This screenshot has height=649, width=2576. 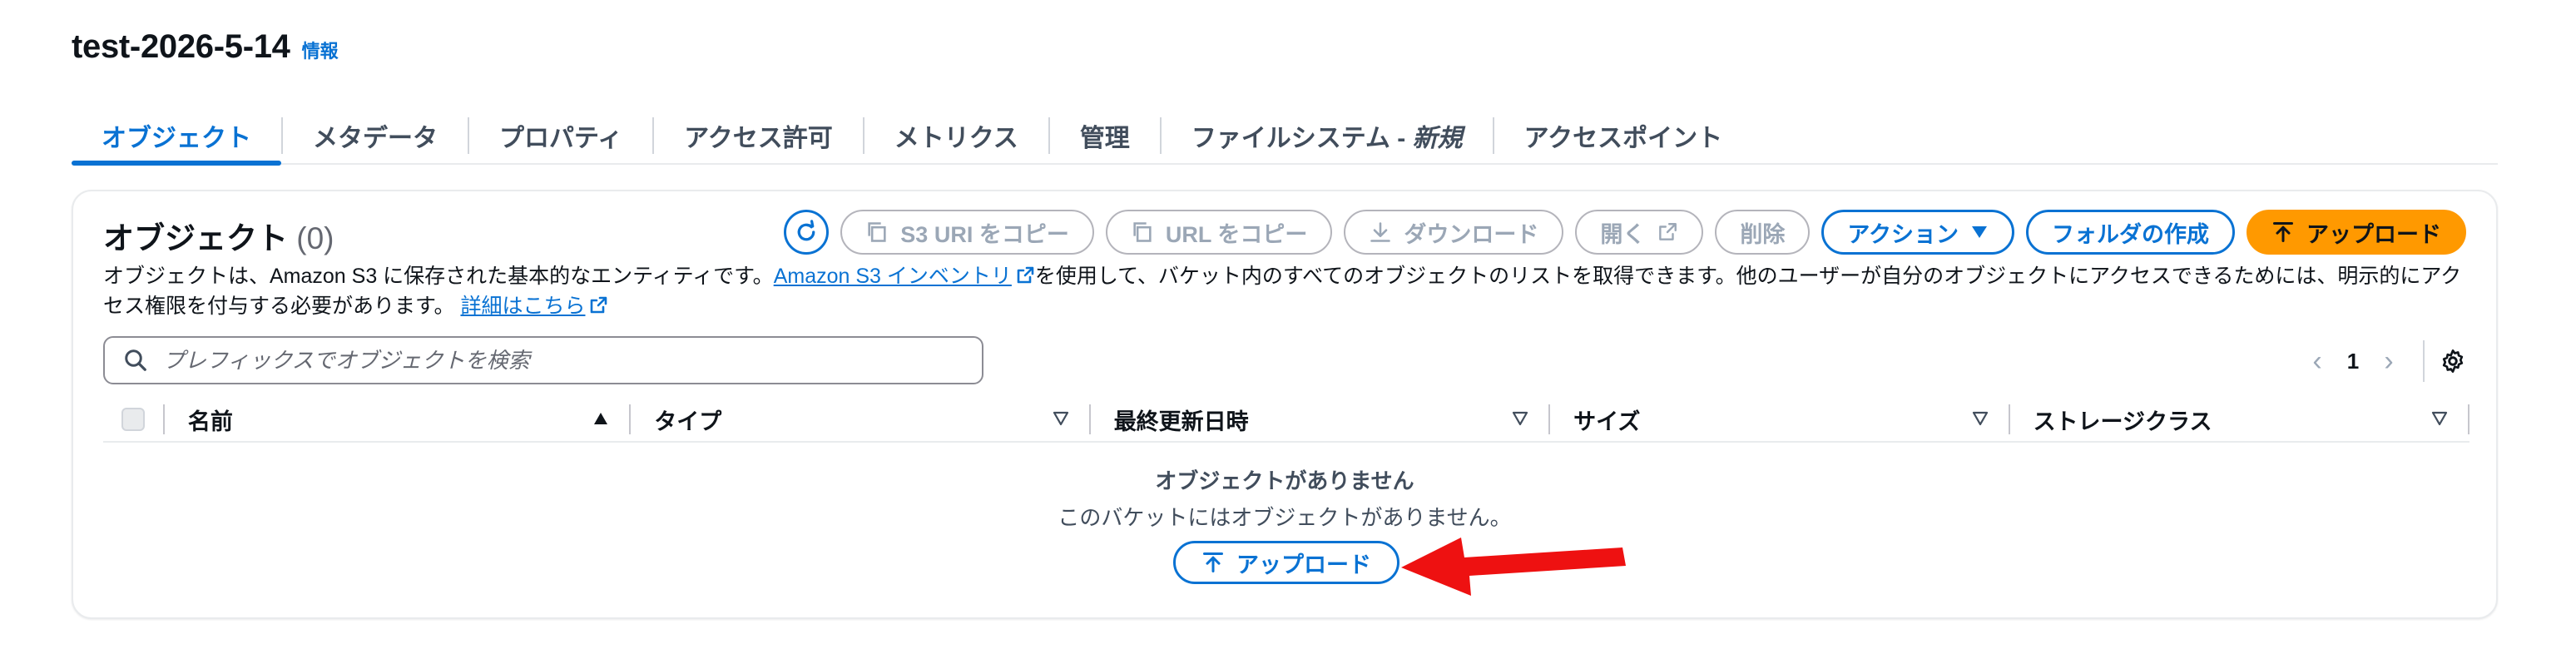 What do you see at coordinates (1437, 138) in the screenshot?
I see `tab-label-new: 新規` at bounding box center [1437, 138].